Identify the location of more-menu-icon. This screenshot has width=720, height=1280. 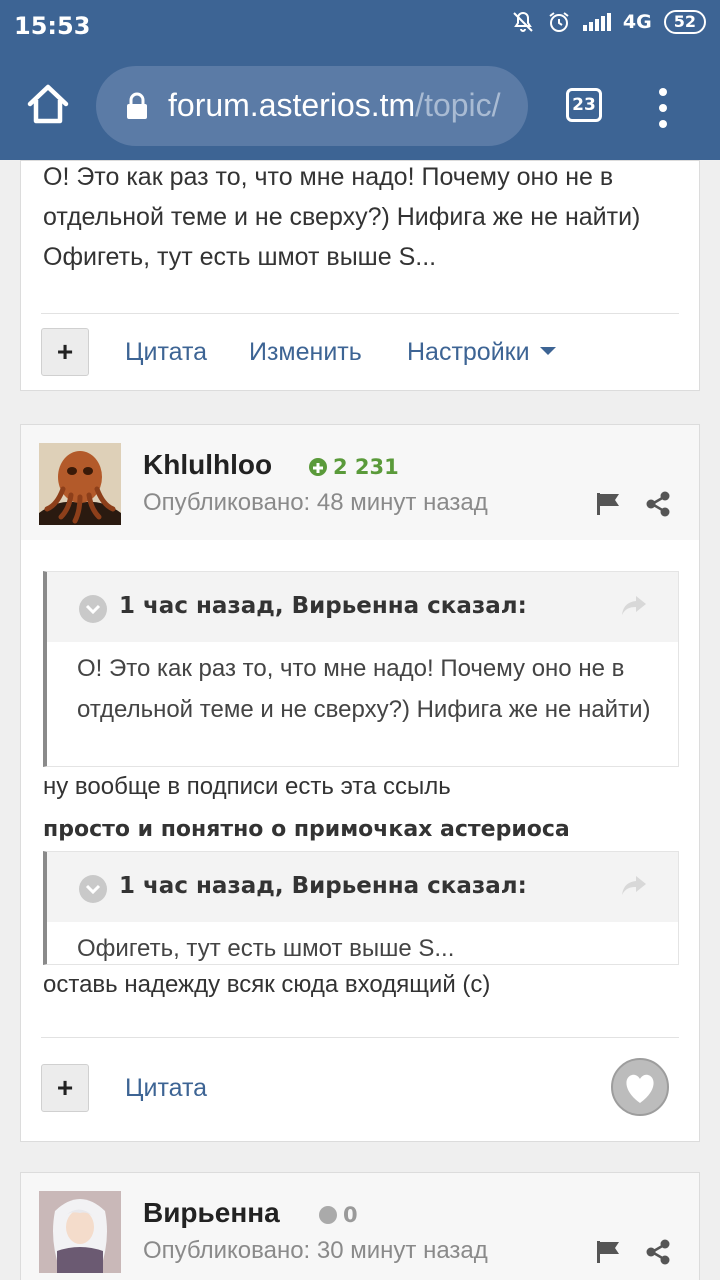
(663, 108).